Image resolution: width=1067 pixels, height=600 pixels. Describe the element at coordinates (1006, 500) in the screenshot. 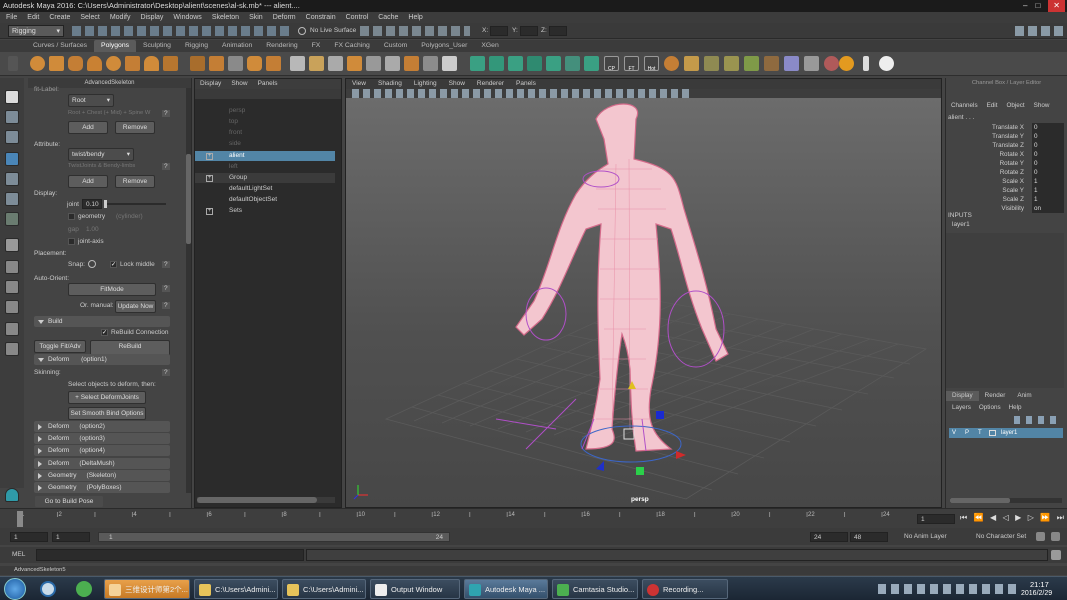

I see `layer-hscrollbar` at that location.